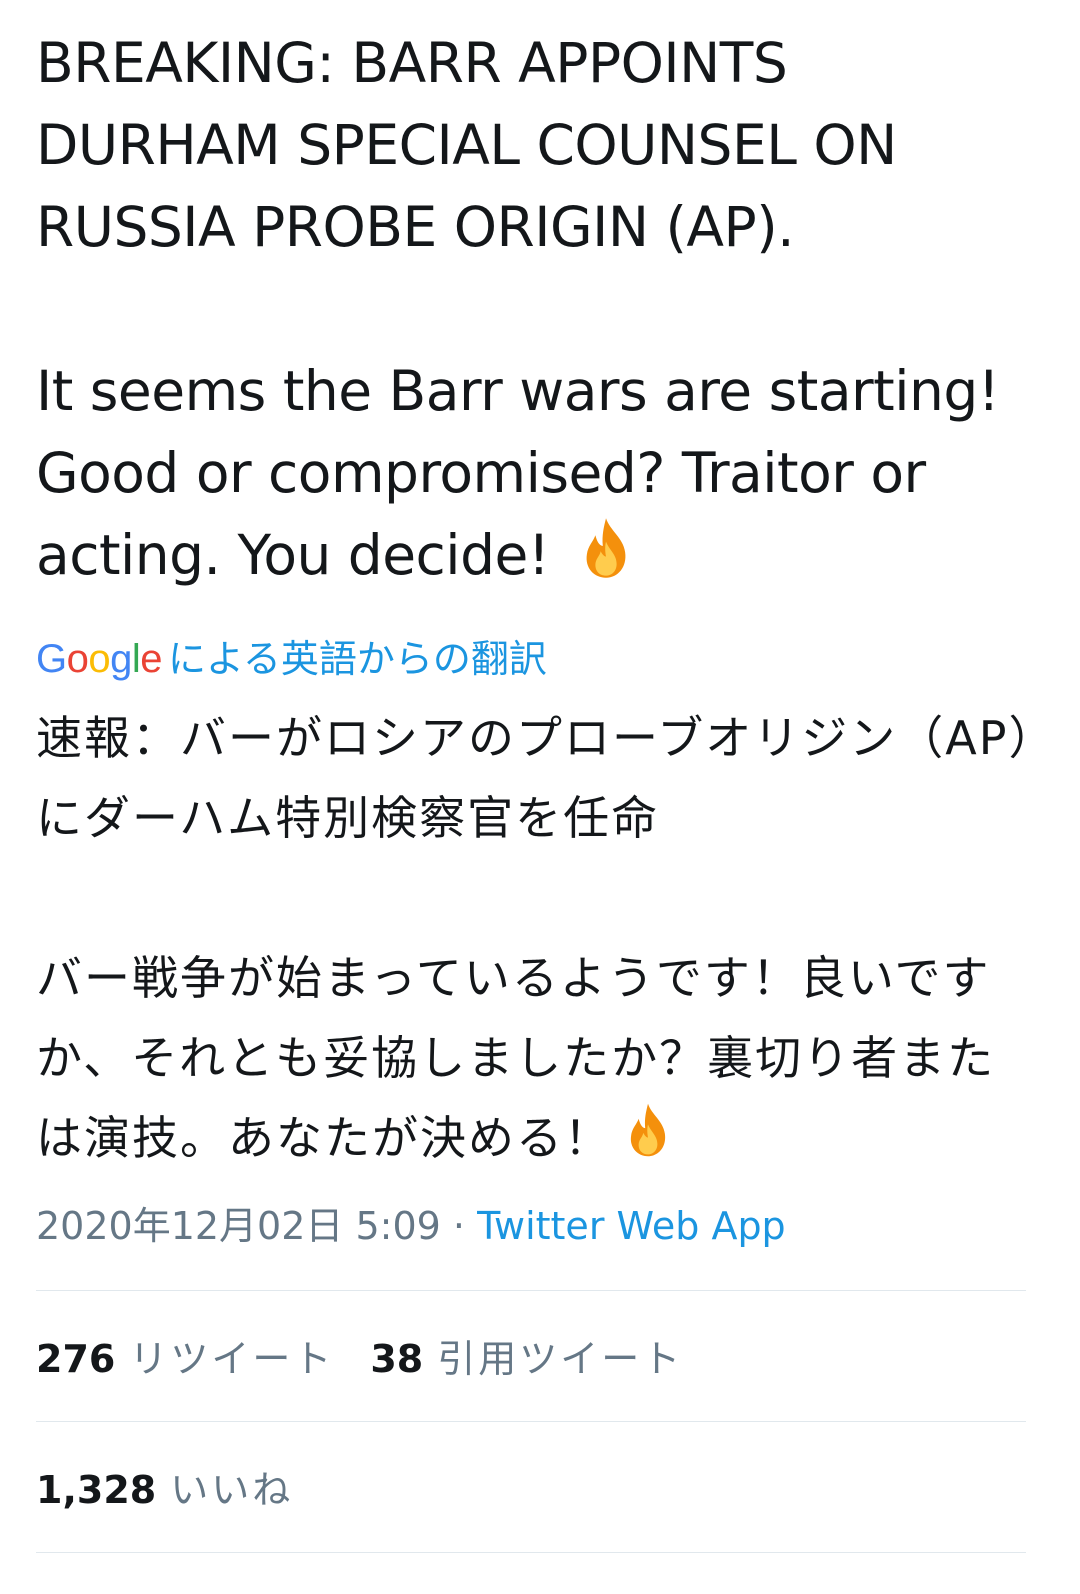 This screenshot has height=1594, width=1080. Describe the element at coordinates (51, 659) in the screenshot. I see `google-logo-letter: G` at that location.